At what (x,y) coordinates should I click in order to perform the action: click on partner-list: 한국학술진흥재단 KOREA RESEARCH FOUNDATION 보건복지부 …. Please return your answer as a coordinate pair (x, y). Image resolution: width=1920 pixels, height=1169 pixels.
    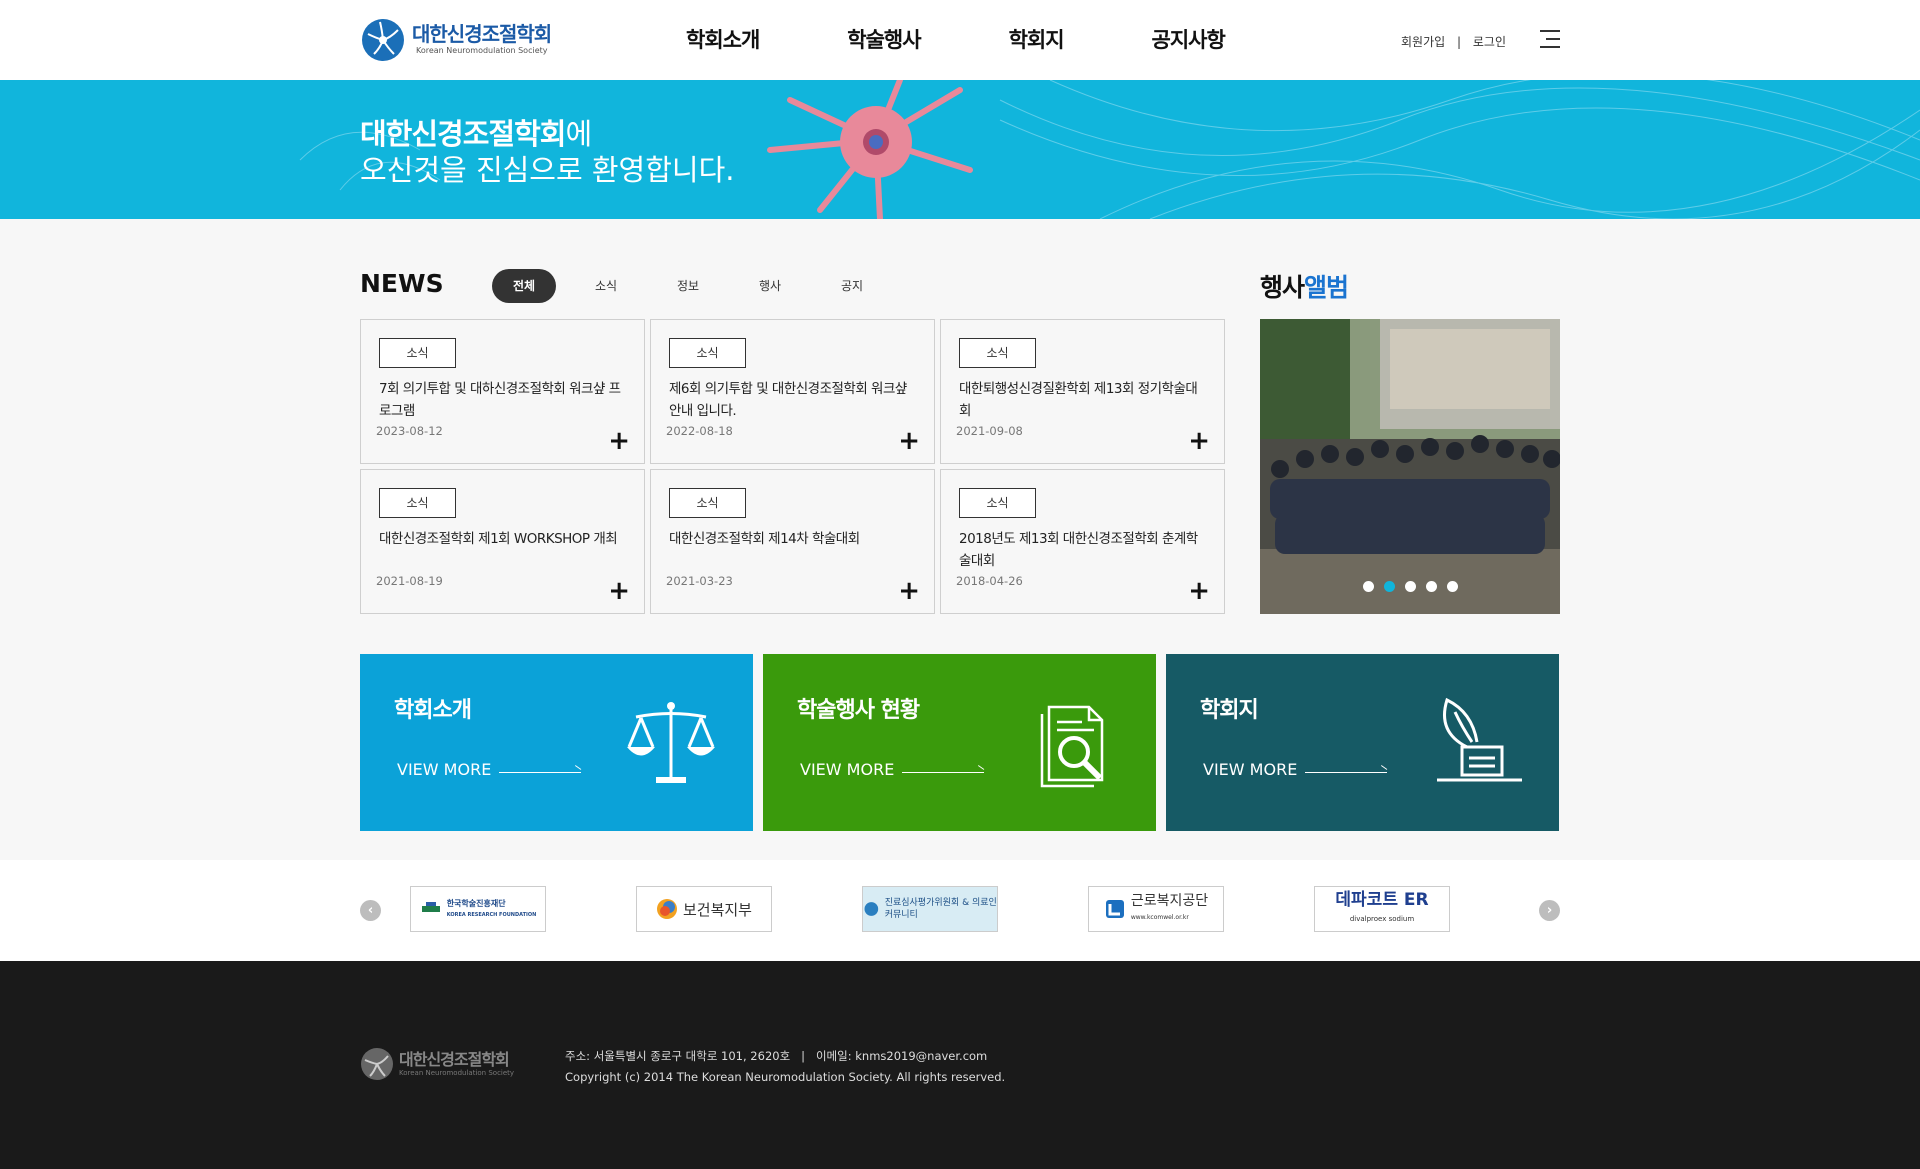
    Looking at the image, I should click on (930, 909).